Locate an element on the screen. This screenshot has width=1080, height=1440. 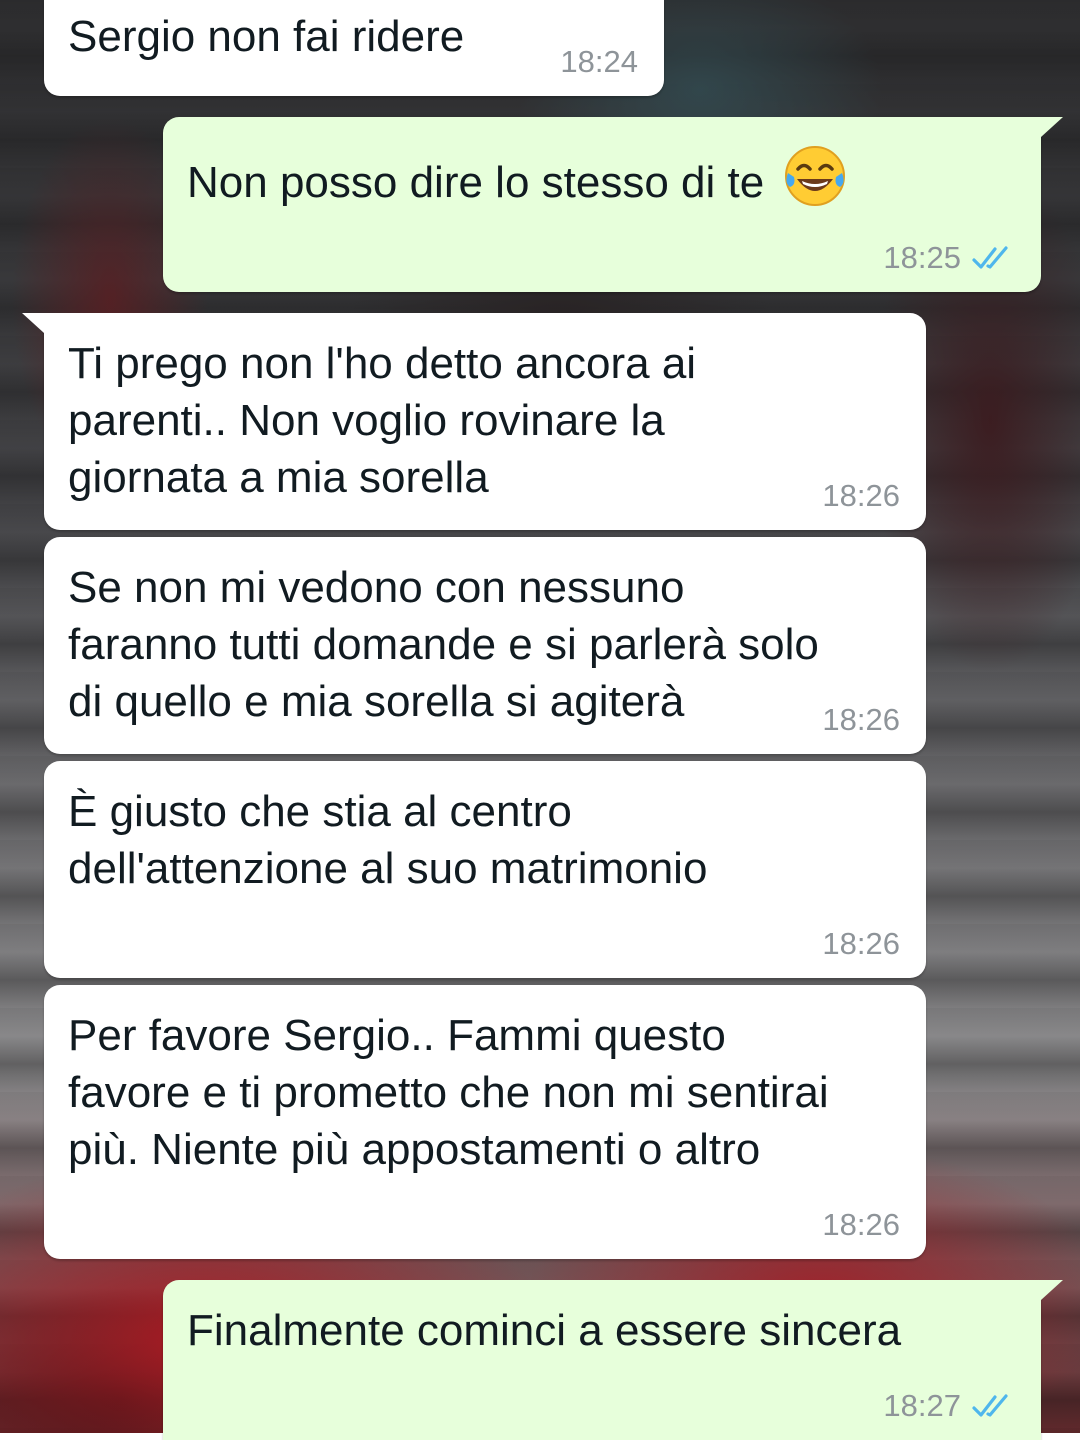
incoming-message: Sergio non fai ridere 18:24 is located at coordinates (354, 48).